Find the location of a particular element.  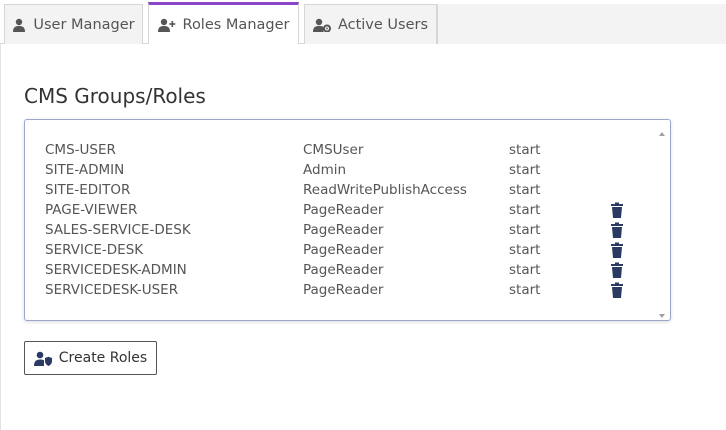

list-item: SALES-SERVICE-DESK PageReader start is located at coordinates (340, 230).